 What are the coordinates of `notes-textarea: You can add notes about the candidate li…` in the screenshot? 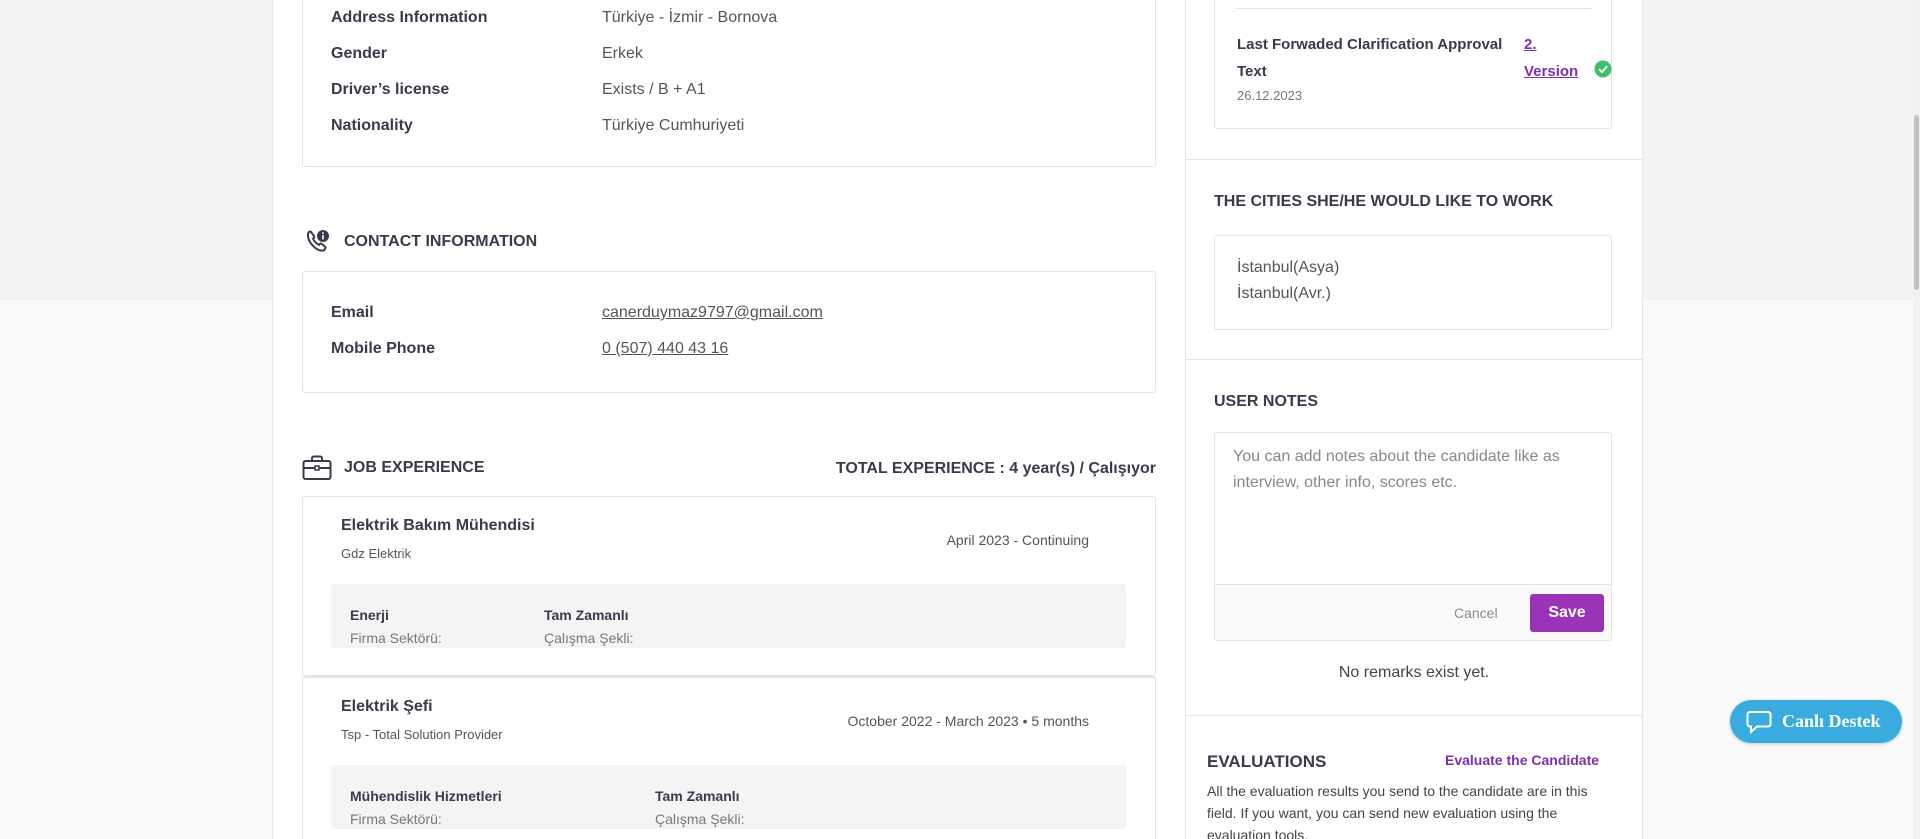 It's located at (1413, 508).